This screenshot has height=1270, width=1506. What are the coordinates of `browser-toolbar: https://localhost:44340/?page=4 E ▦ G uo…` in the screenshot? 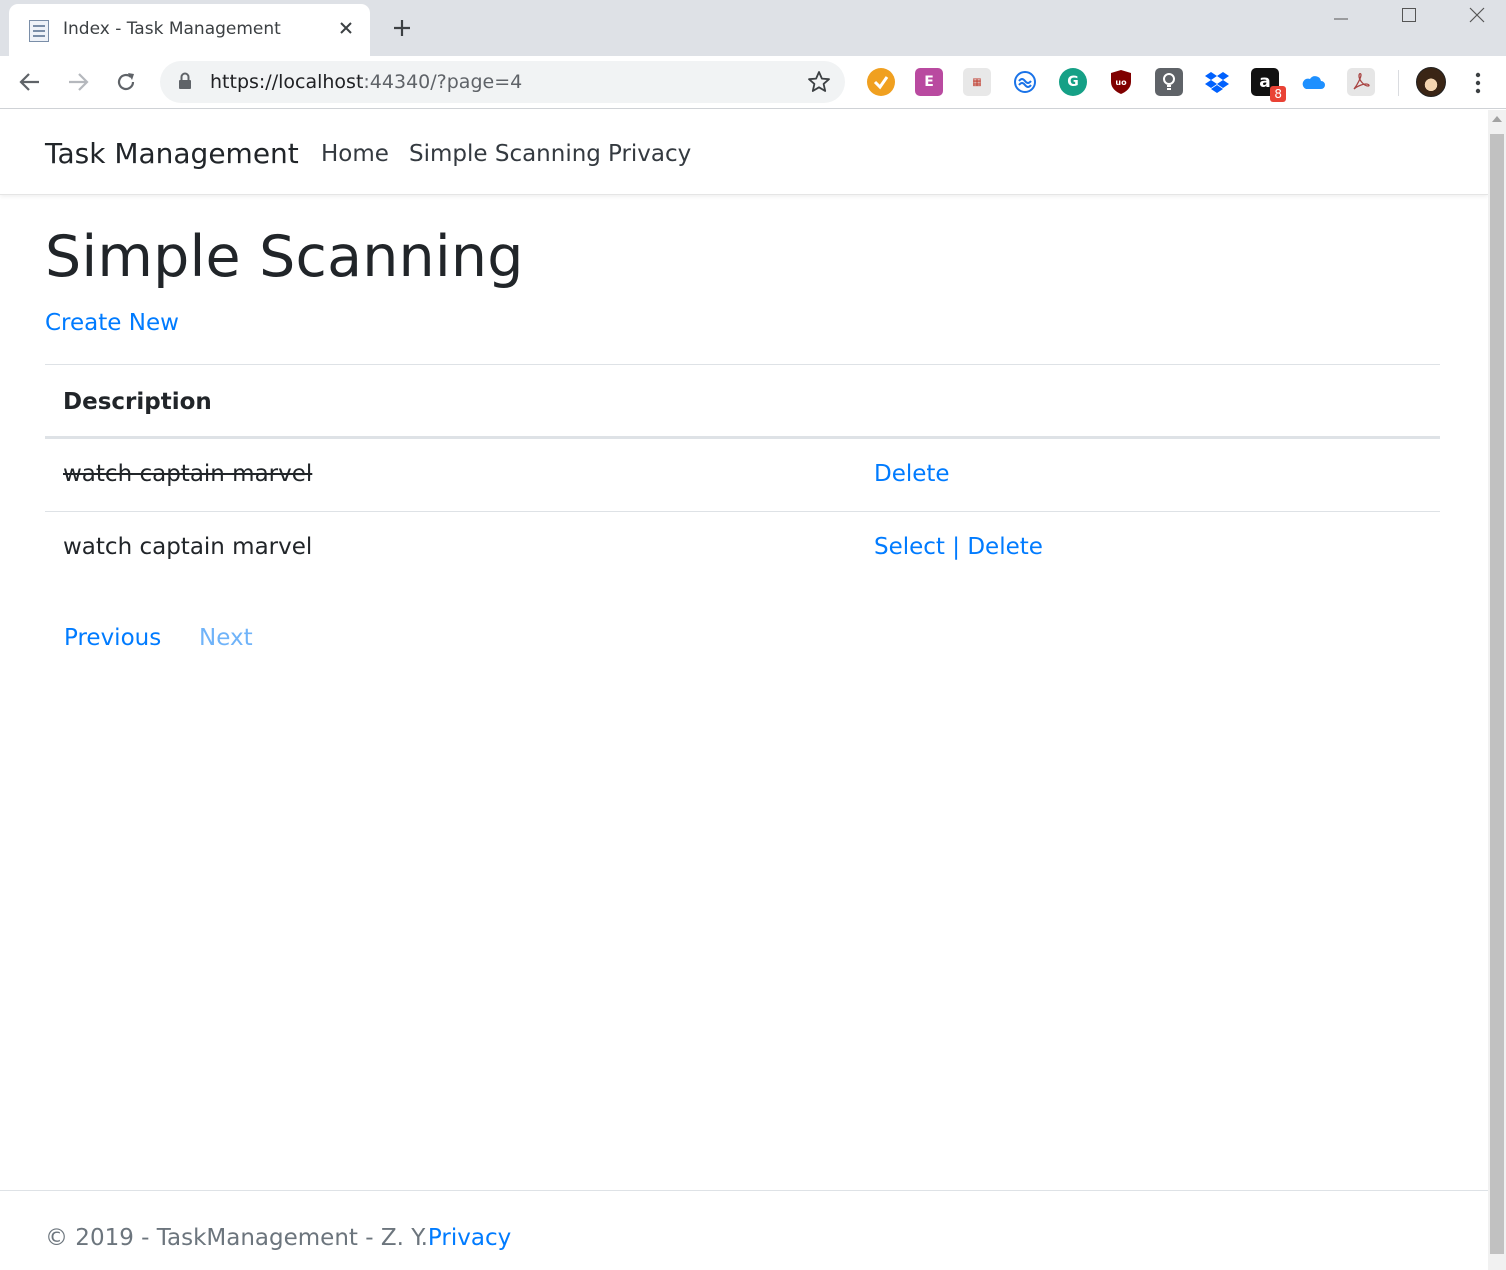 It's located at (753, 82).